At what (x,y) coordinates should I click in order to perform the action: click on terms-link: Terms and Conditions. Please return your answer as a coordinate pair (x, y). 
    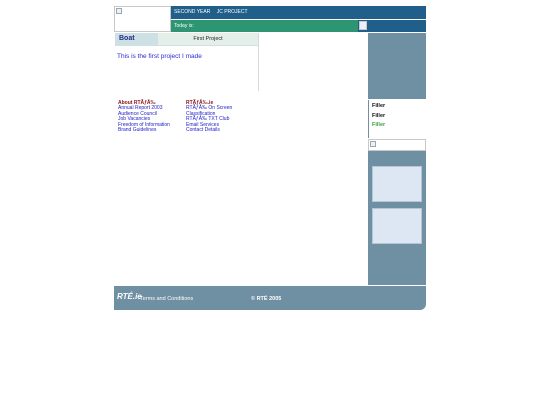
    Looking at the image, I should click on (166, 299).